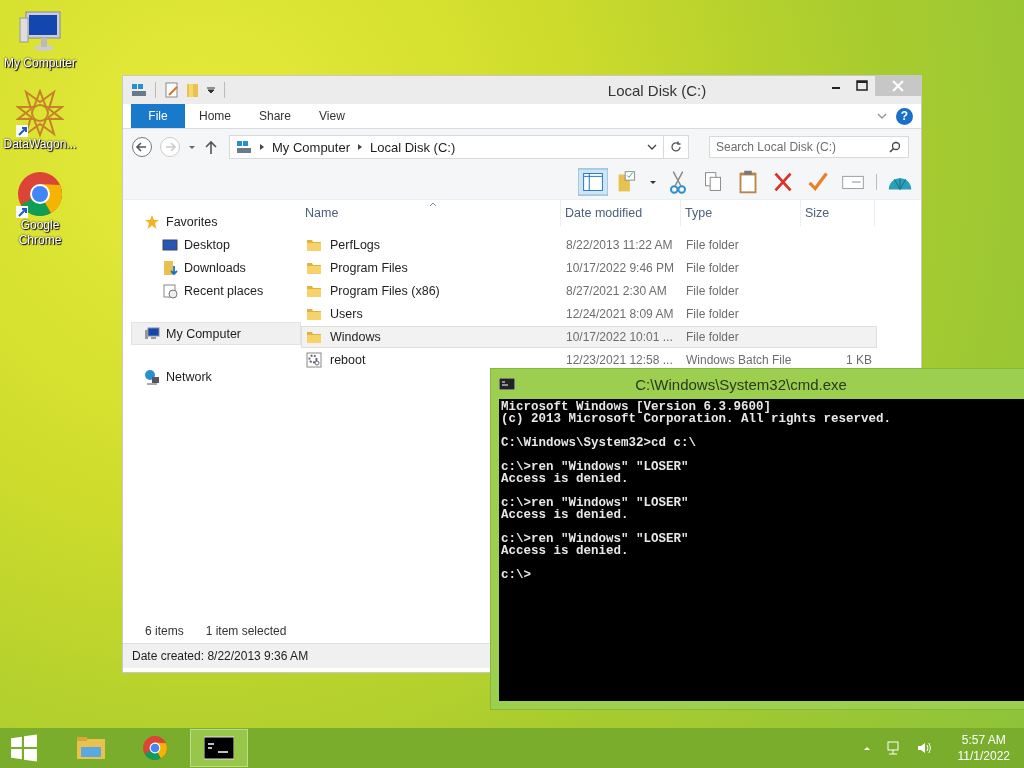  I want to click on console-line: C:\Windows\System32>cd c:\, so click(599, 443).